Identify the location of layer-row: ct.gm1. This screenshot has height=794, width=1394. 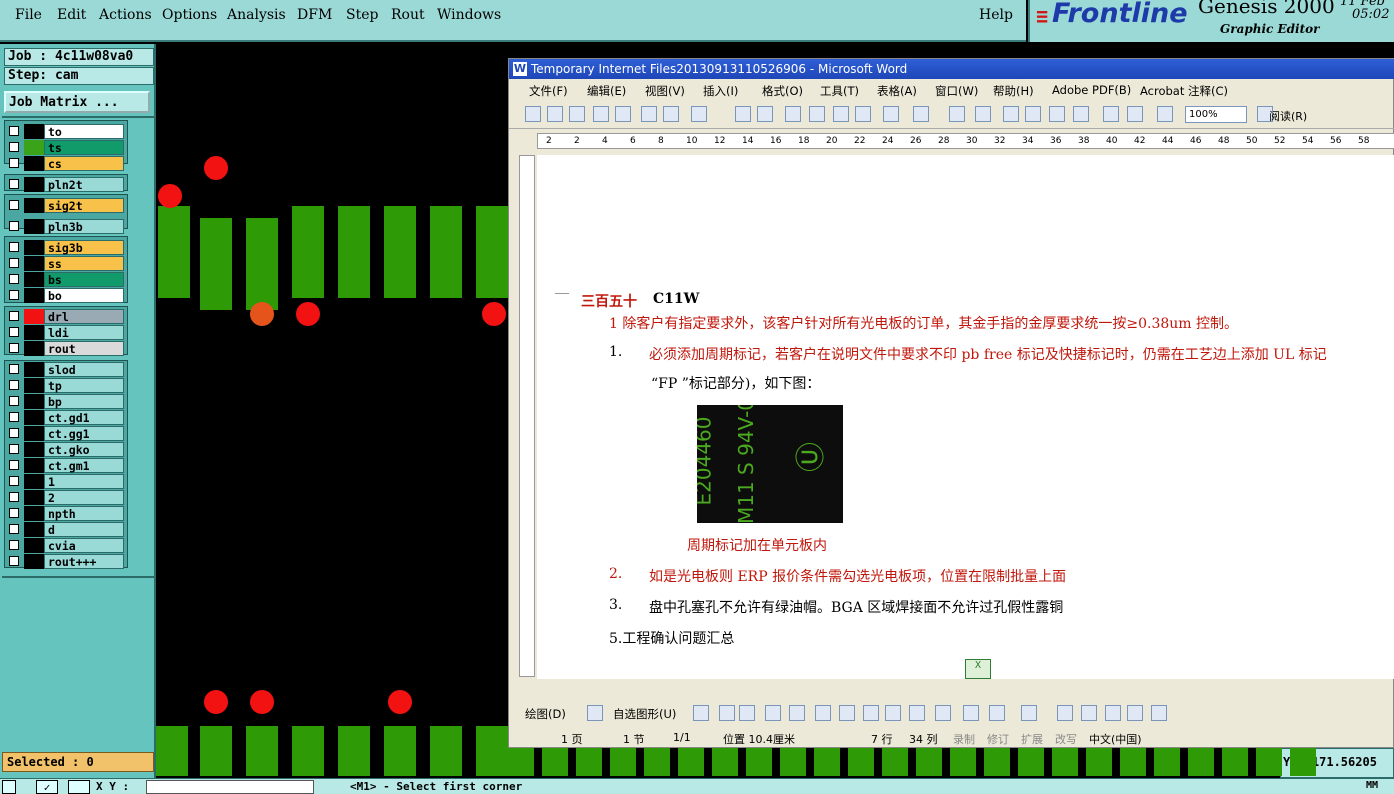
(65, 465).